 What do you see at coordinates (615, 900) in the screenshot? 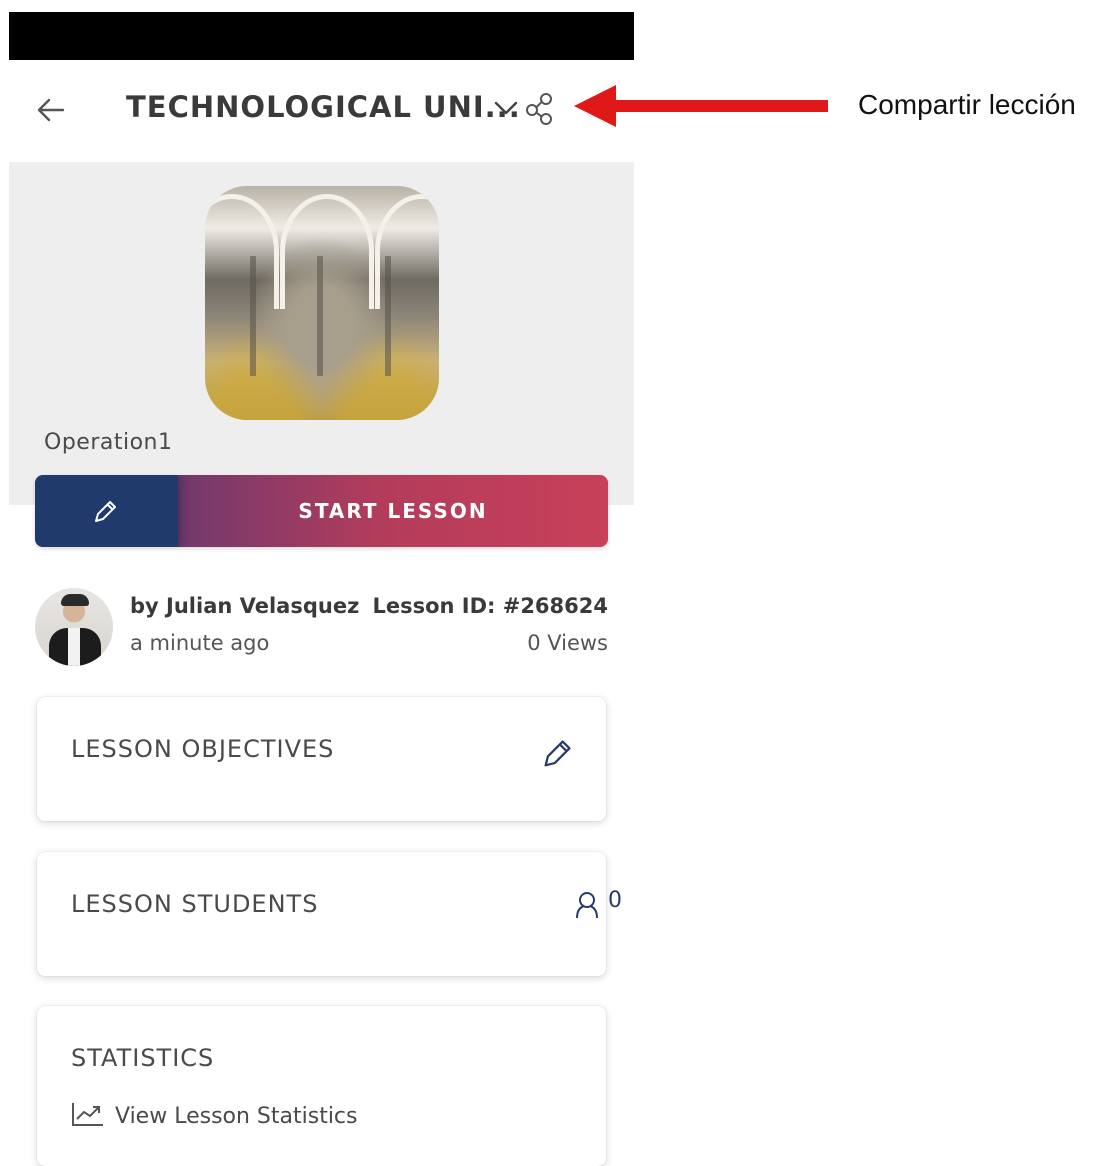
I see `students-count: 0` at bounding box center [615, 900].